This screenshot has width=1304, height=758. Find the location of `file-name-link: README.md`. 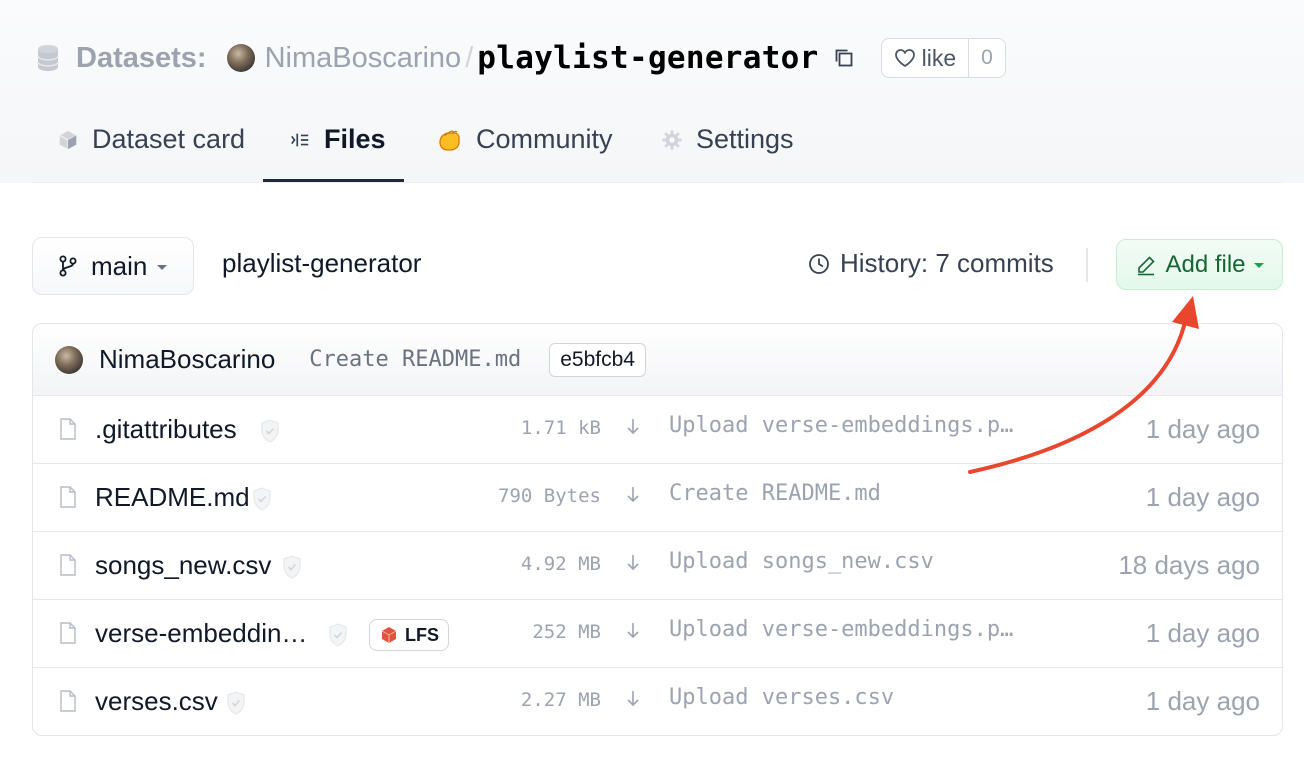

file-name-link: README.md is located at coordinates (172, 497).